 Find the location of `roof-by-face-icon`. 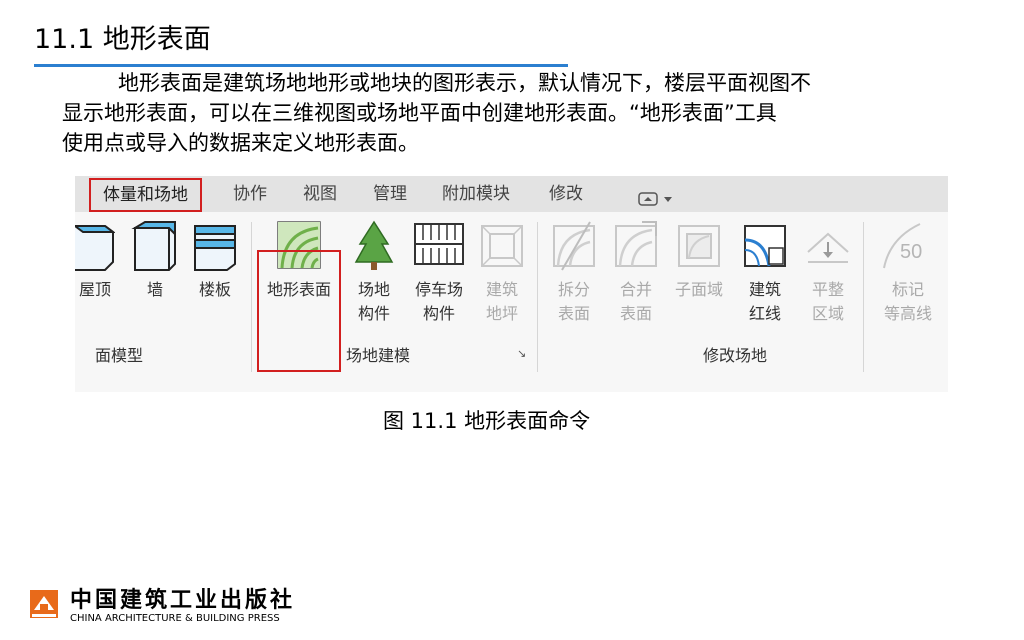

roof-by-face-icon is located at coordinates (95, 248).